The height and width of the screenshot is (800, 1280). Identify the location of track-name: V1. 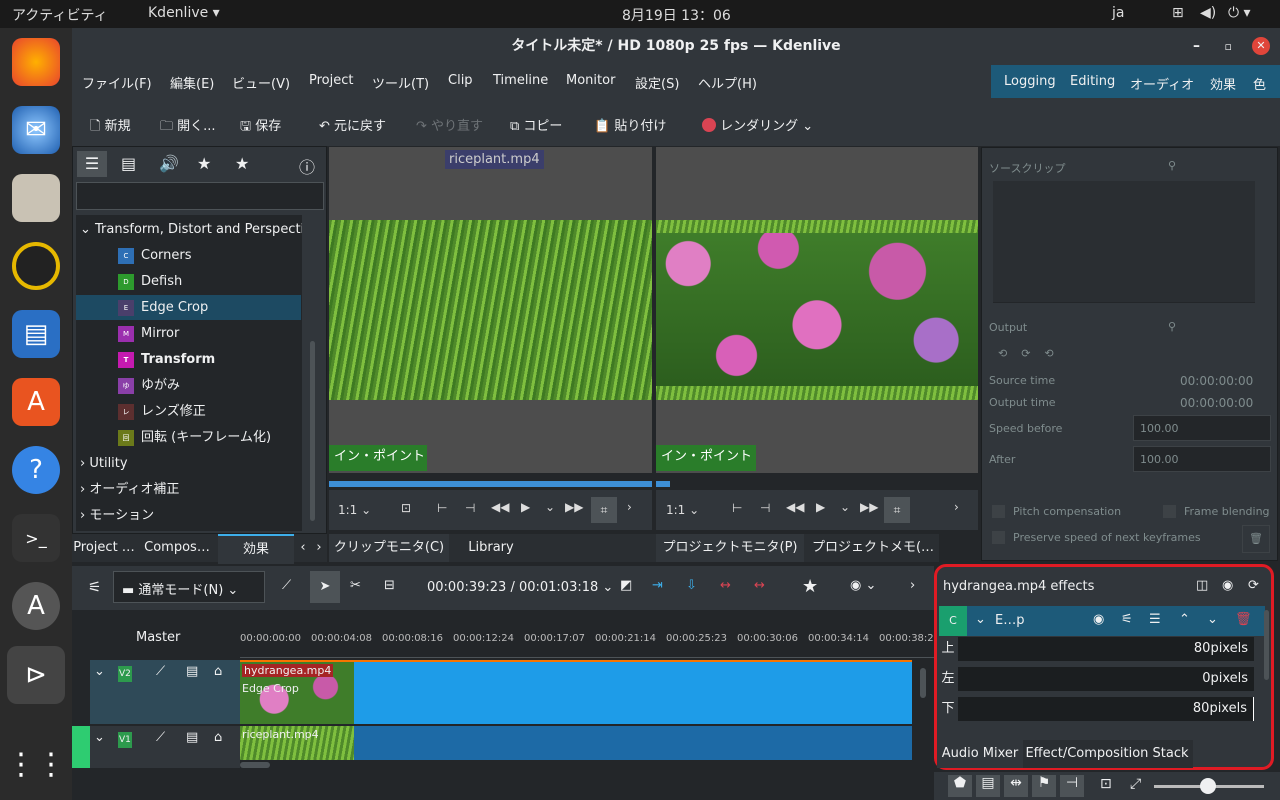
(125, 740).